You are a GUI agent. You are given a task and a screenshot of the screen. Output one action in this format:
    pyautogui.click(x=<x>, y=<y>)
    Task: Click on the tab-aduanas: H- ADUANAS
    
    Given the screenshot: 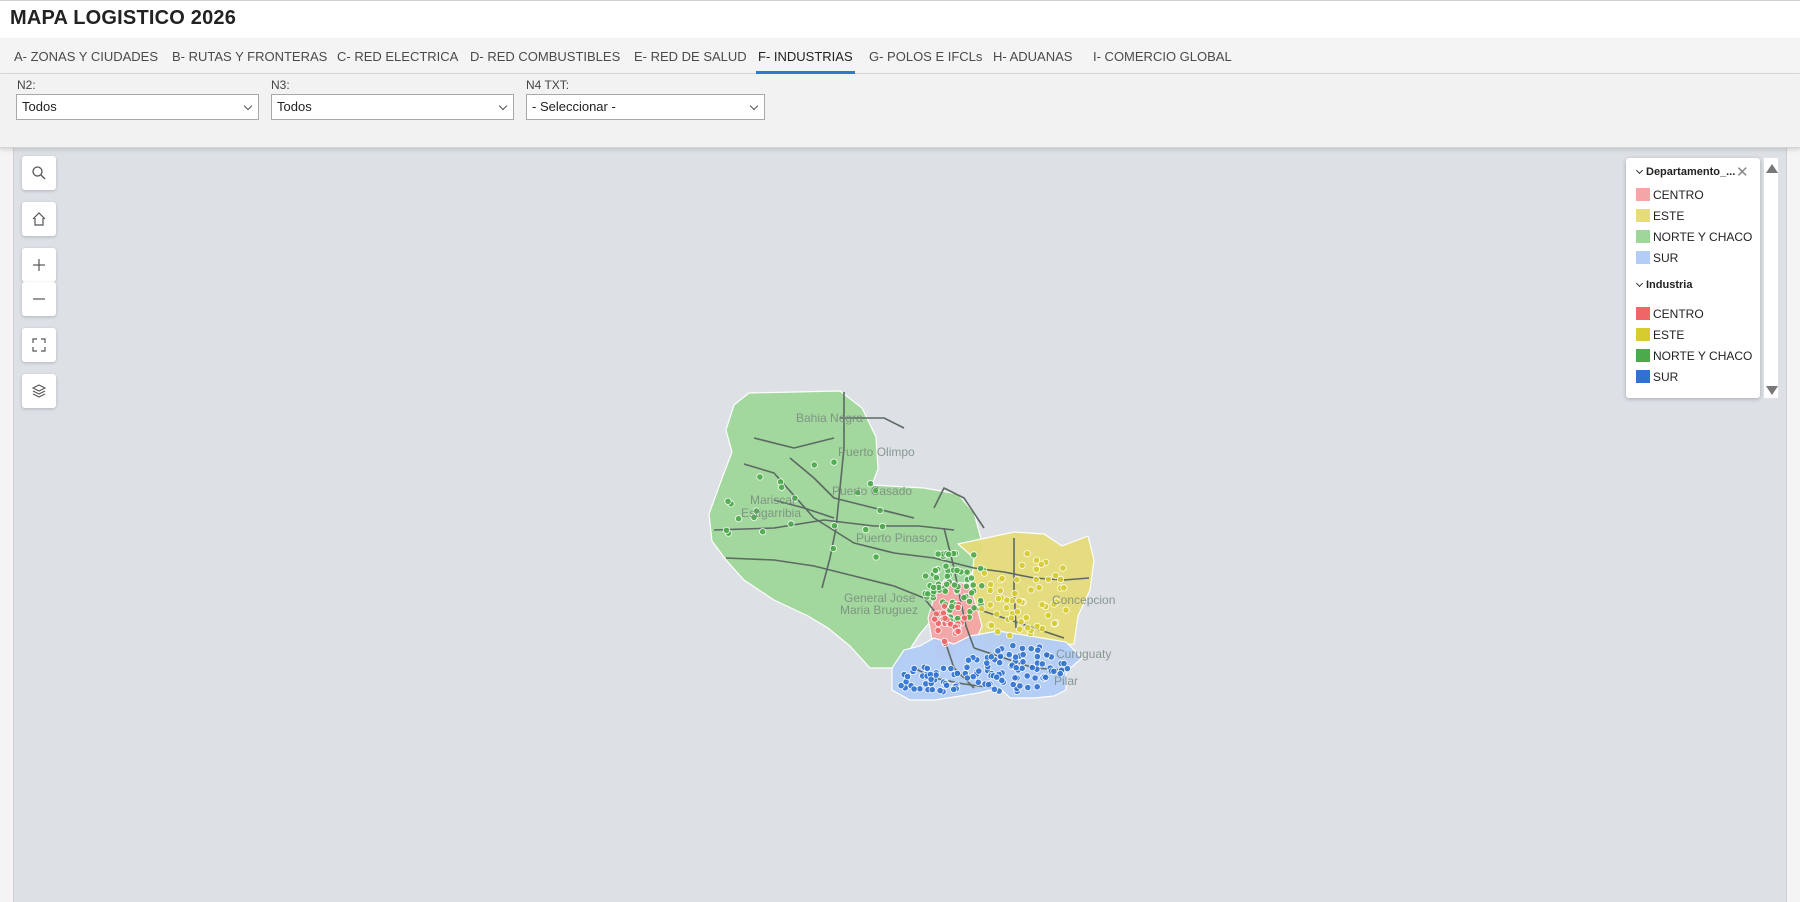 What is the action you would take?
    pyautogui.click(x=1032, y=56)
    